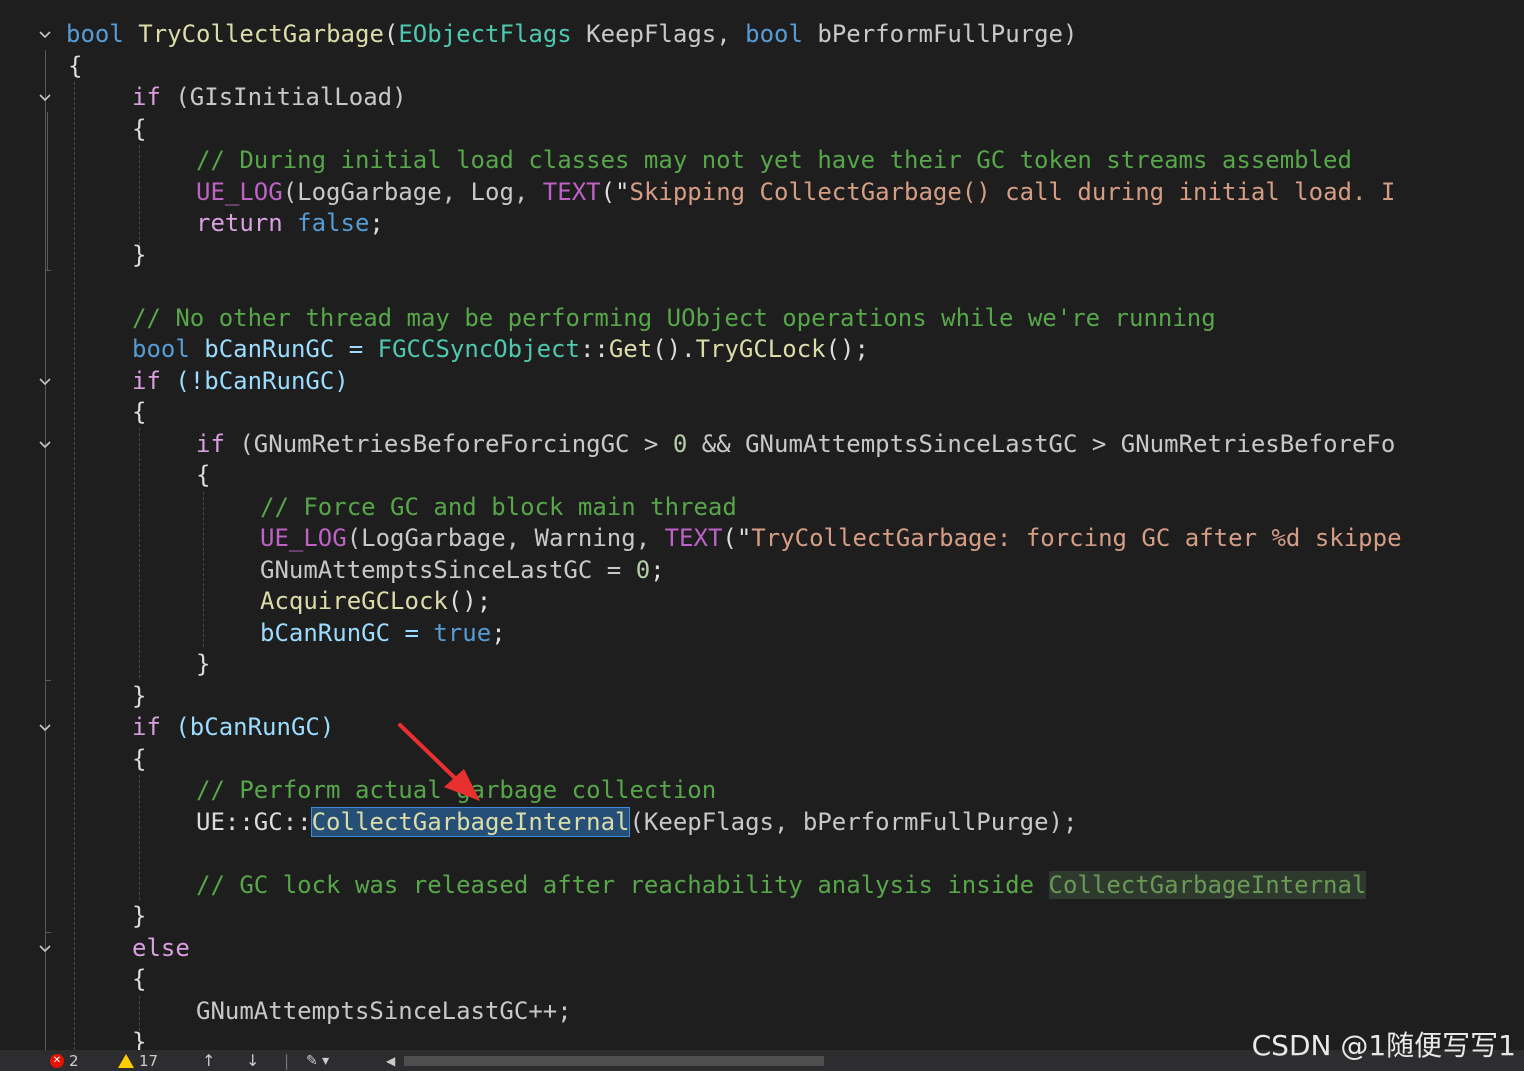 This screenshot has height=1071, width=1524. What do you see at coordinates (594, 349) in the screenshot?
I see `punctuation: ::` at bounding box center [594, 349].